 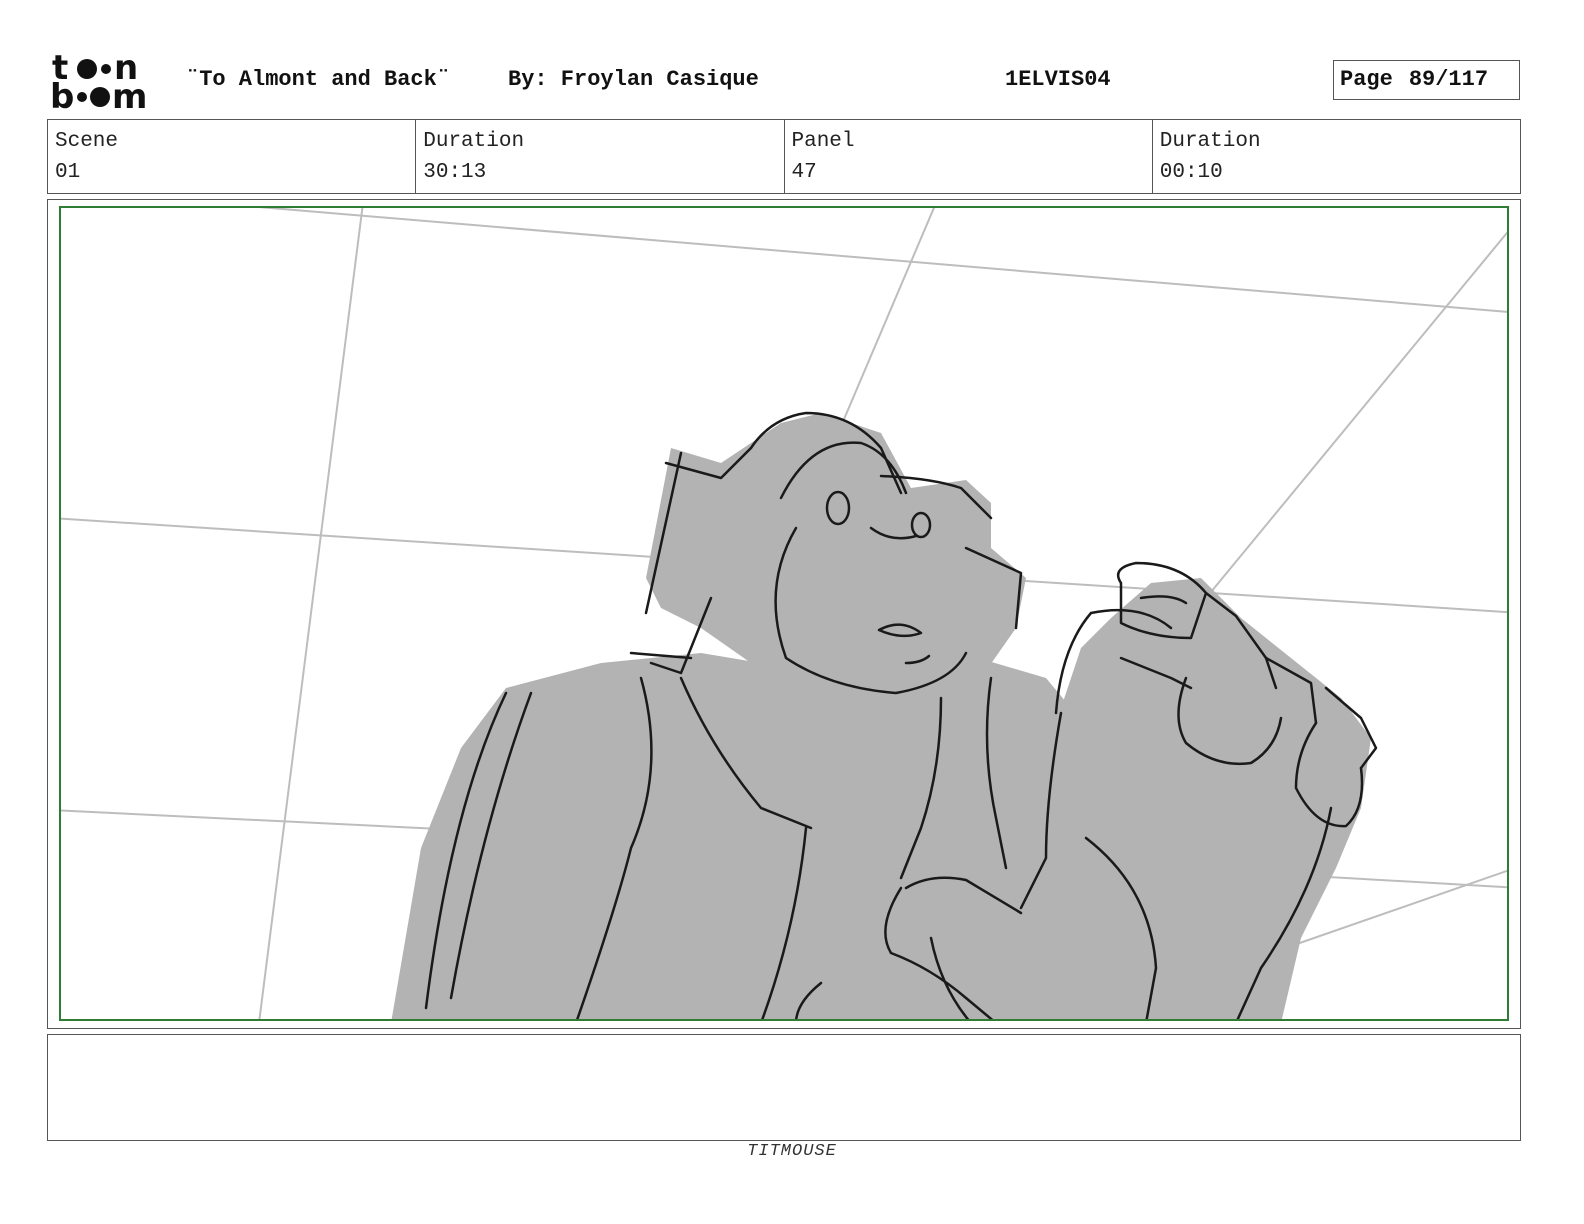 What do you see at coordinates (969, 156) in the screenshot?
I see `panel-cell: Panel 47` at bounding box center [969, 156].